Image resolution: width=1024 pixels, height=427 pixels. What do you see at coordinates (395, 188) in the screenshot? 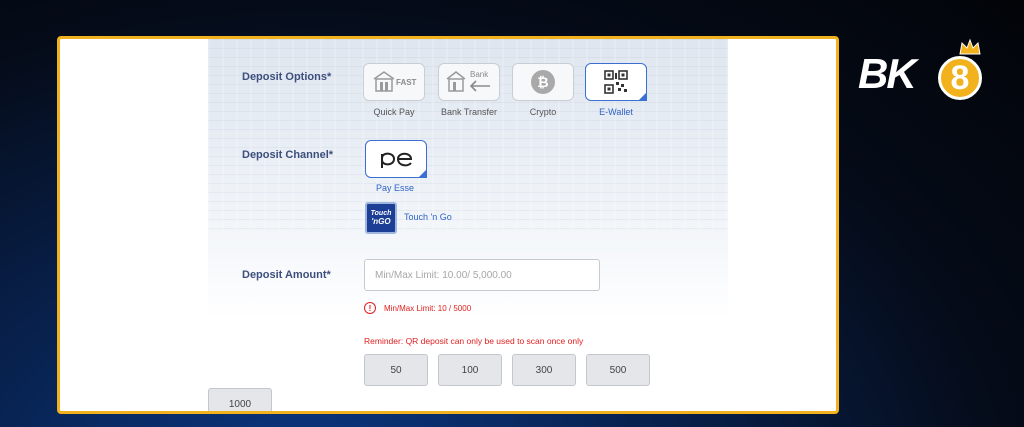
I see `channel-pay-esse-label: Pay Esse` at bounding box center [395, 188].